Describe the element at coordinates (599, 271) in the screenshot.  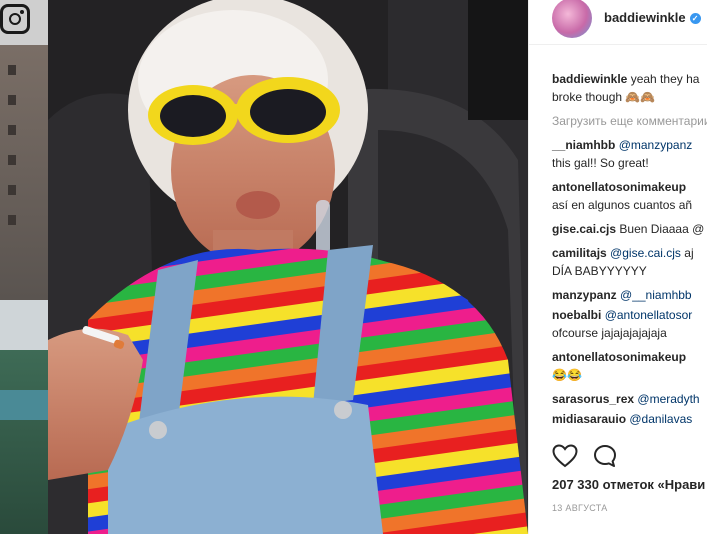
I see `comment-text: DÍA BABYYYYYY` at that location.